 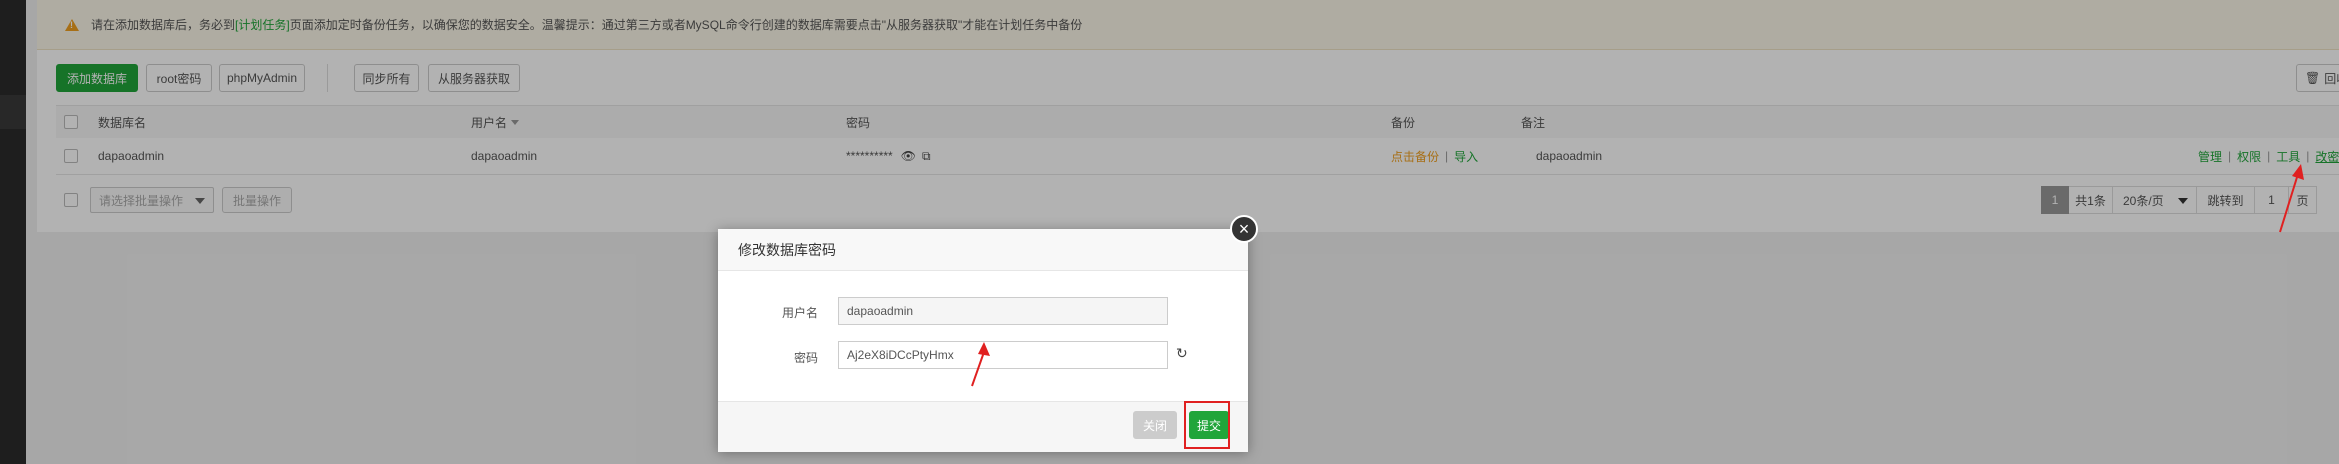 What do you see at coordinates (1003, 311) in the screenshot?
I see `username-field: dapaoadmin` at bounding box center [1003, 311].